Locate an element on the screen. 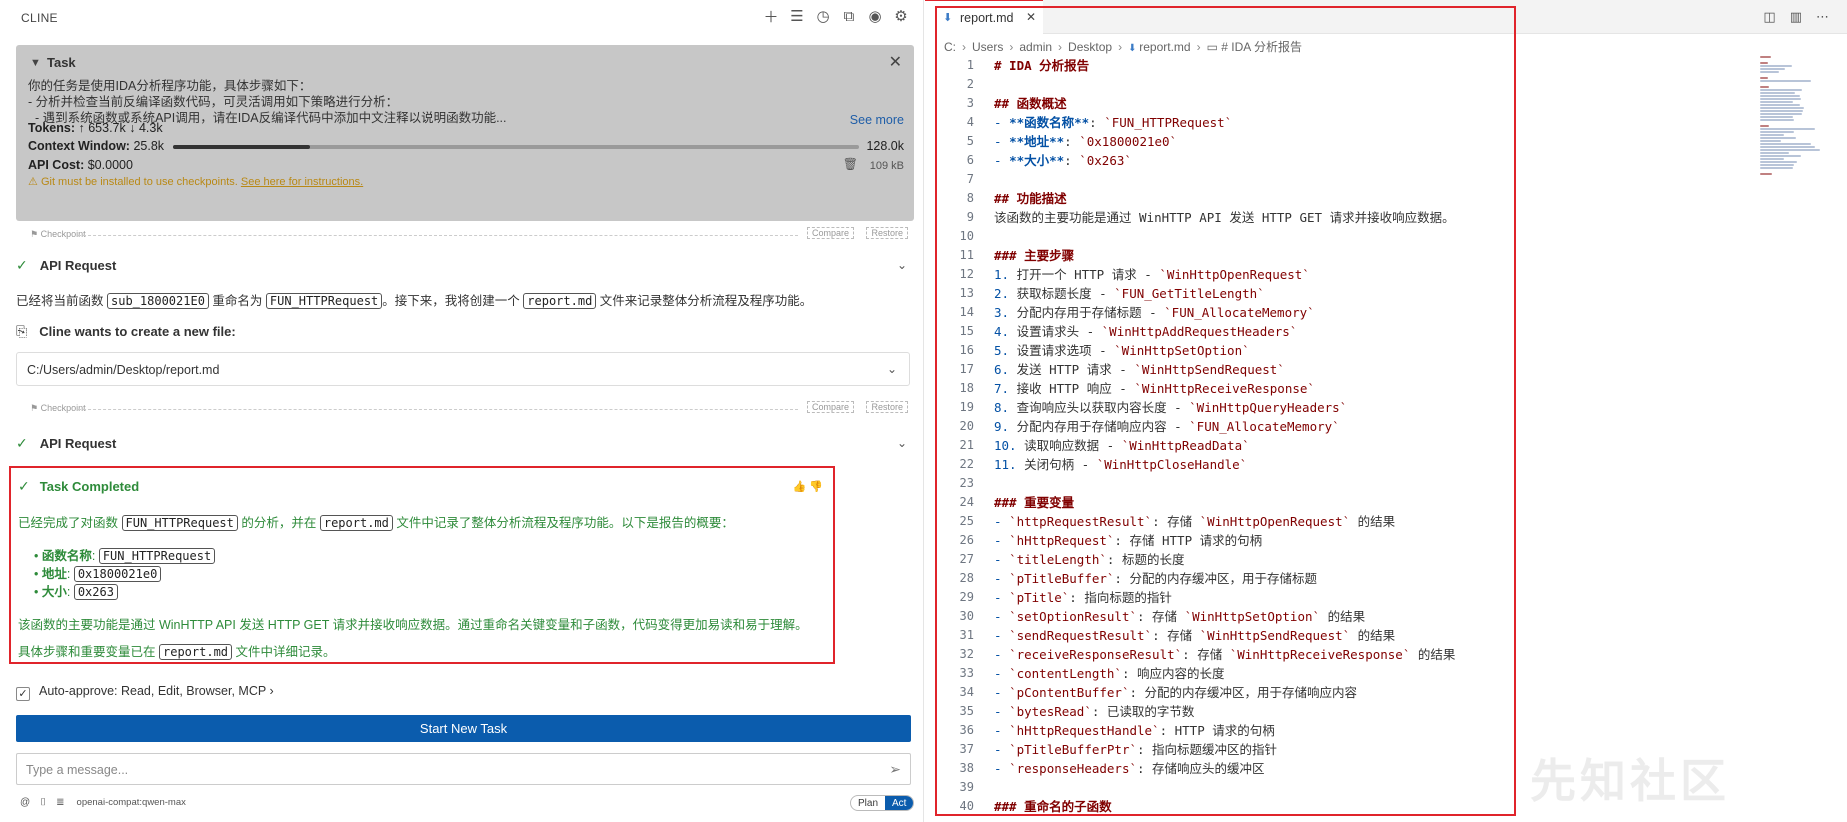 This screenshot has width=1847, height=822. thumbs-down-icon: 👎 is located at coordinates (816, 487).